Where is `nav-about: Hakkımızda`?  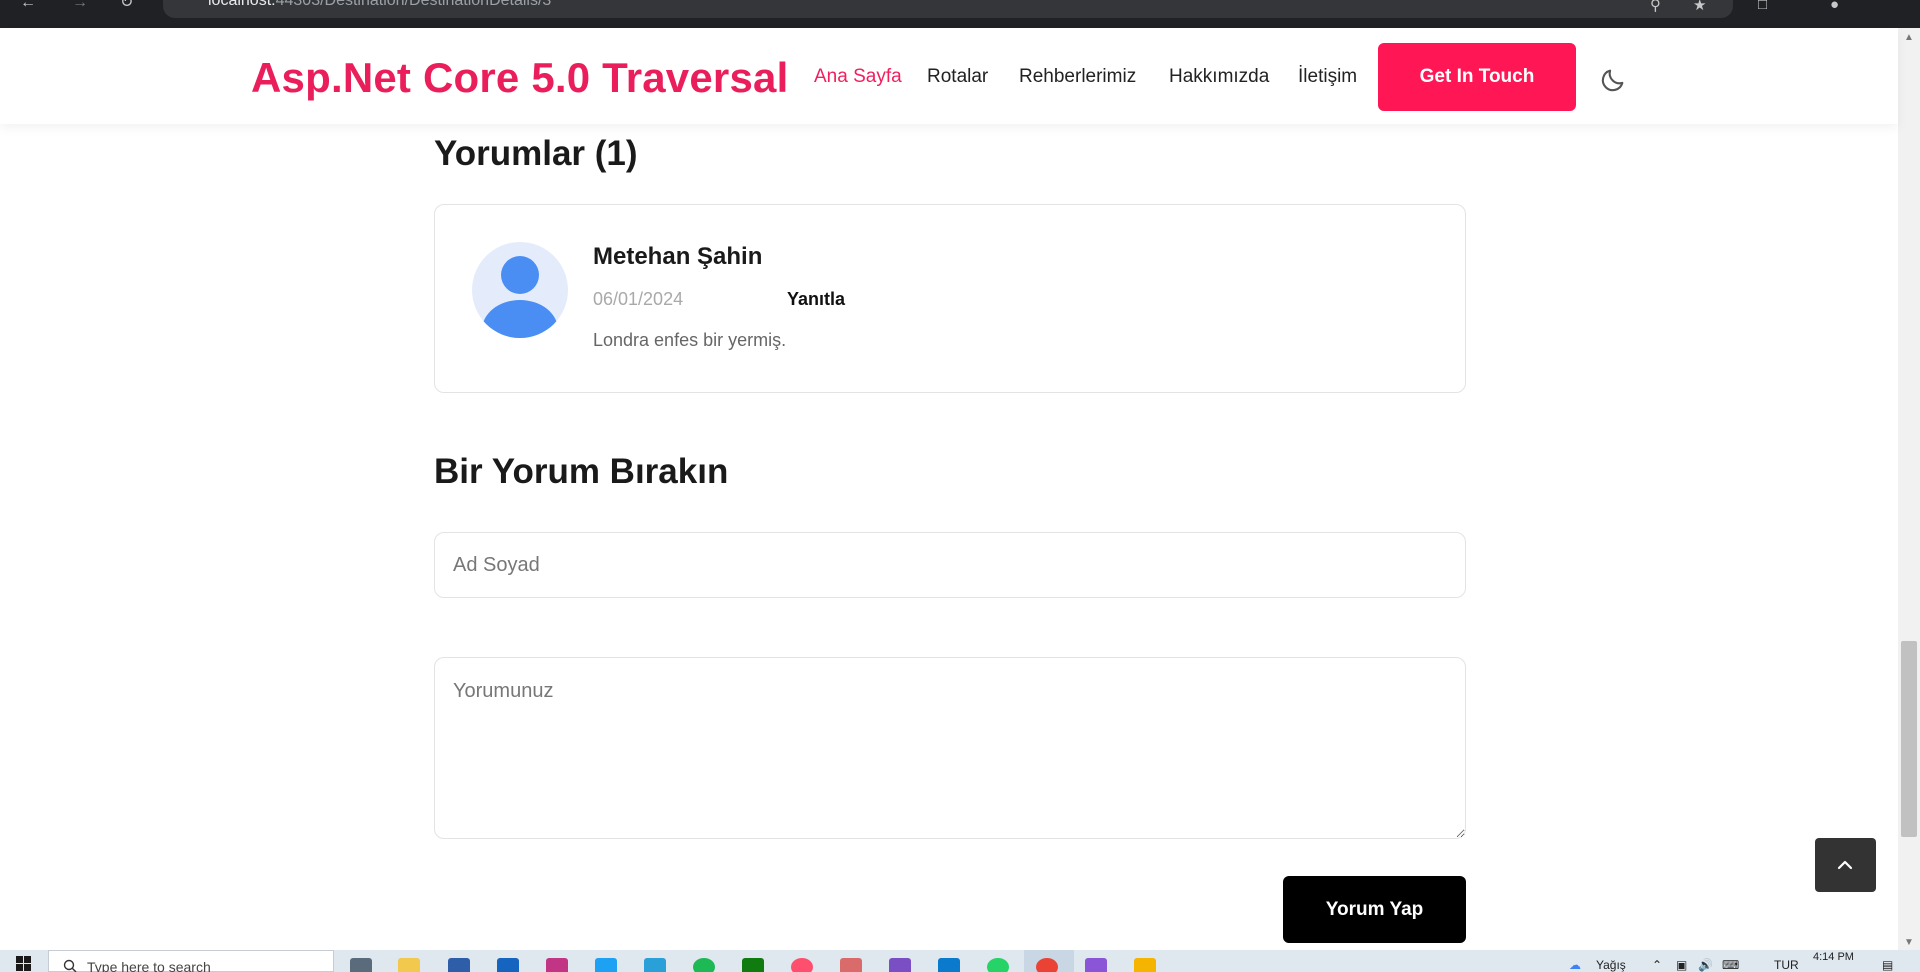
nav-about: Hakkımızda is located at coordinates (1219, 77).